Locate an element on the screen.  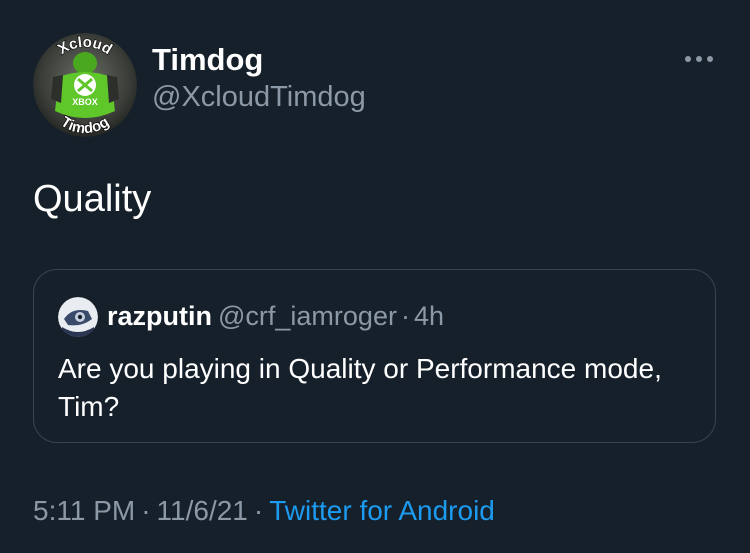
author-avatar: XBOX Xcloud Timdog is located at coordinates (85, 85).